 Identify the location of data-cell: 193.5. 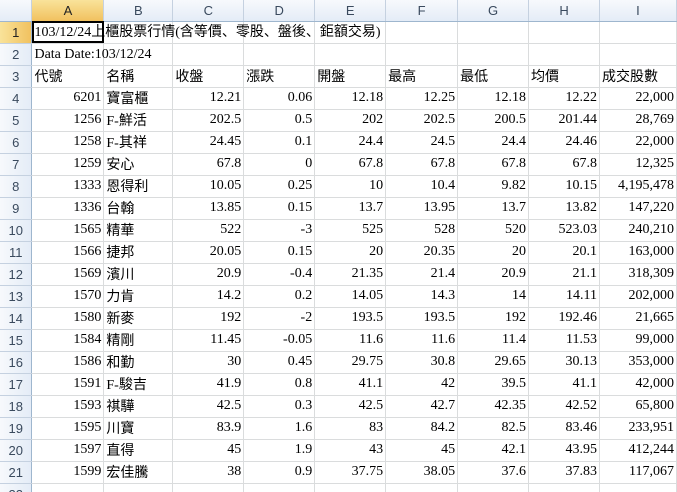
(350, 318).